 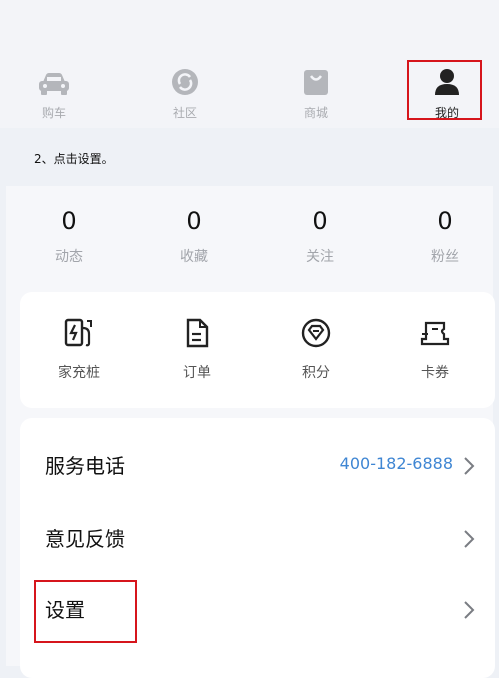 I want to click on quick-coupons: 卡券, so click(x=435, y=350).